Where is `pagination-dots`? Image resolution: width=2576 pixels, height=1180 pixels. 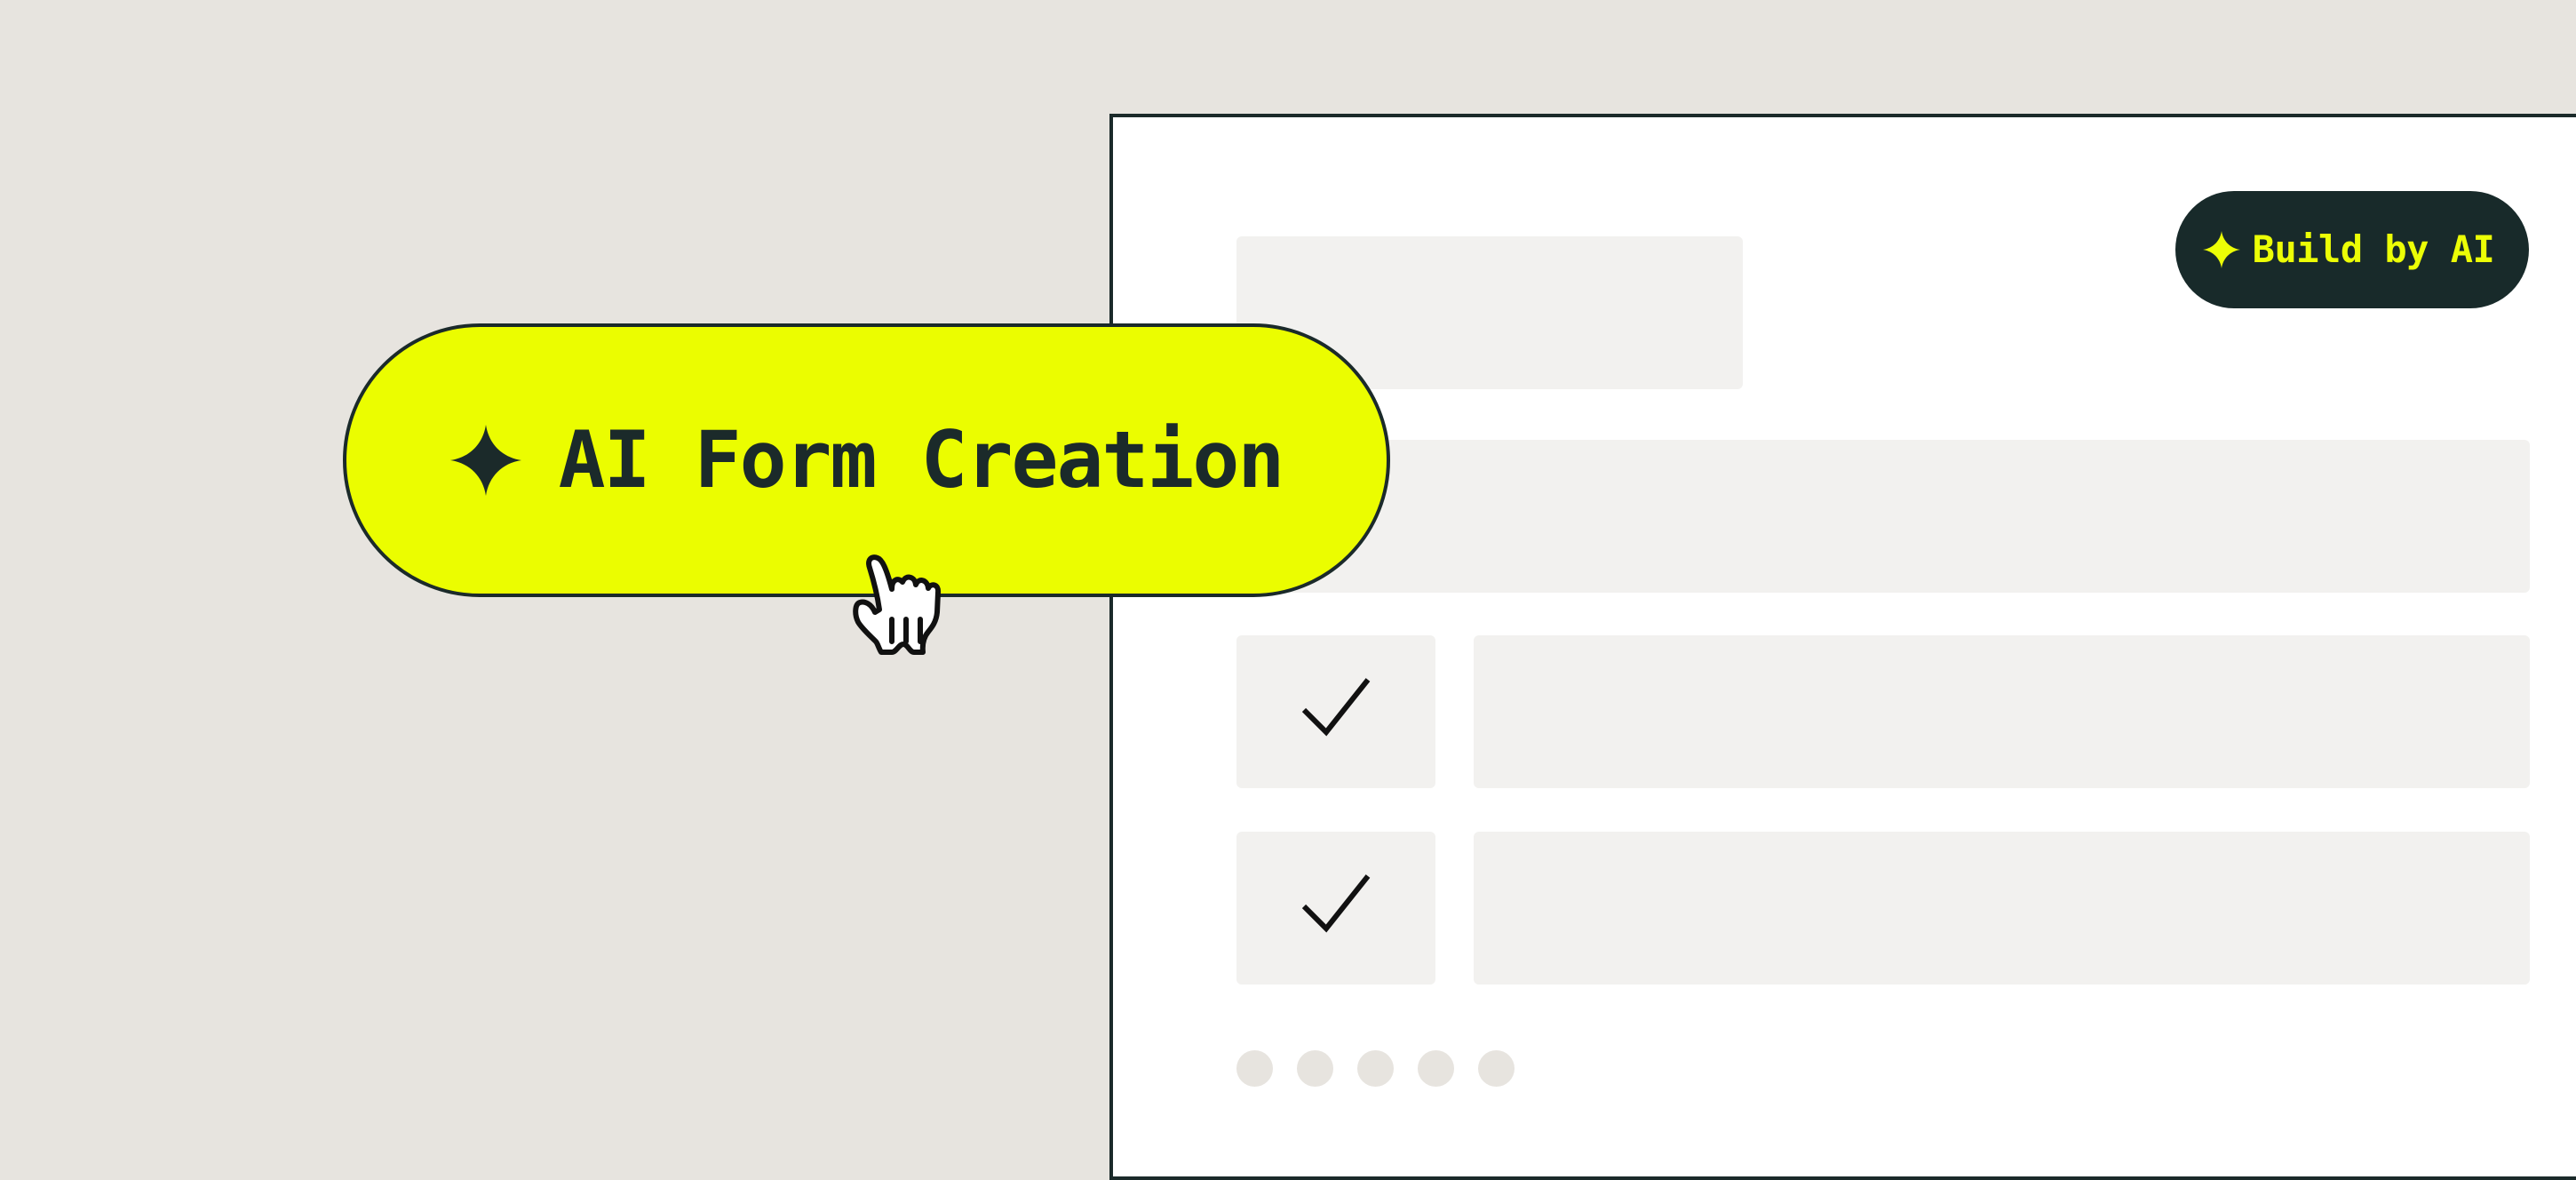 pagination-dots is located at coordinates (1375, 1068).